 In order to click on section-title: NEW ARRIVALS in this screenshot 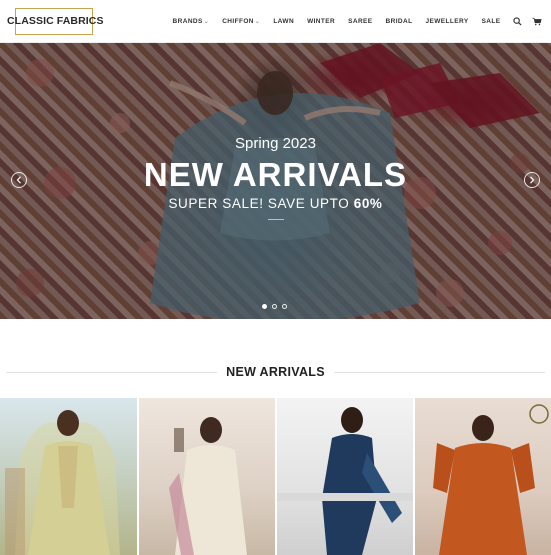, I will do `click(275, 372)`.